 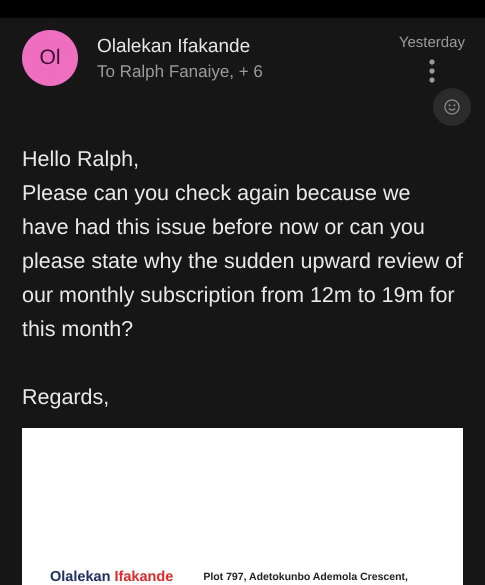 I want to click on closing: Regards,, so click(x=66, y=397).